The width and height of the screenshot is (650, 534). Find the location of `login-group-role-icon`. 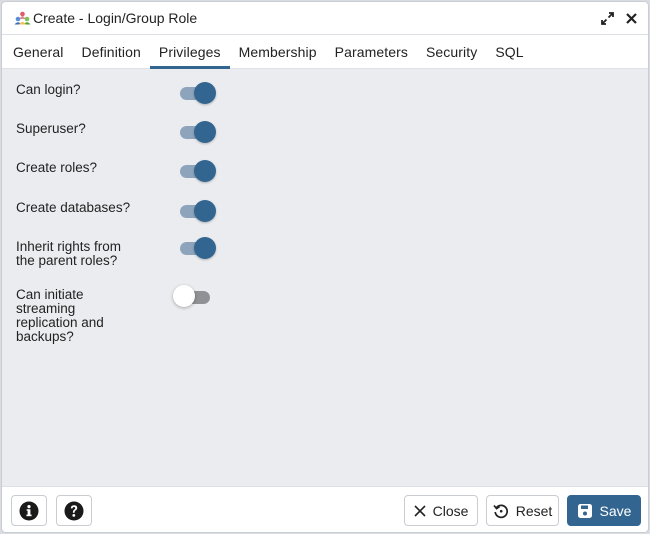

login-group-role-icon is located at coordinates (22, 18).